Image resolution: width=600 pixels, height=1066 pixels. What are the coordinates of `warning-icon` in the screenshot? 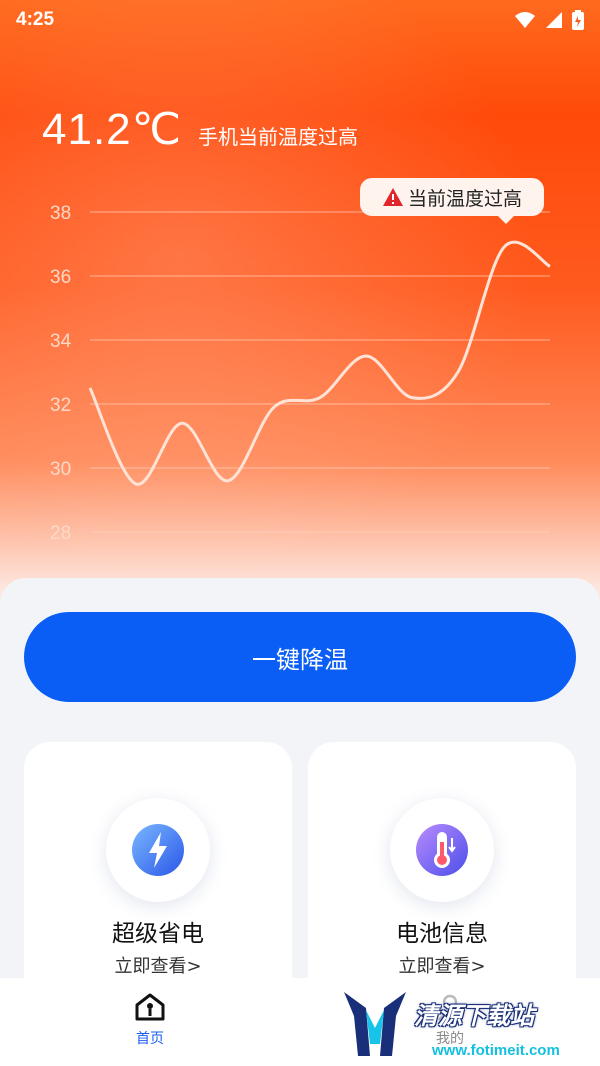 It's located at (393, 197).